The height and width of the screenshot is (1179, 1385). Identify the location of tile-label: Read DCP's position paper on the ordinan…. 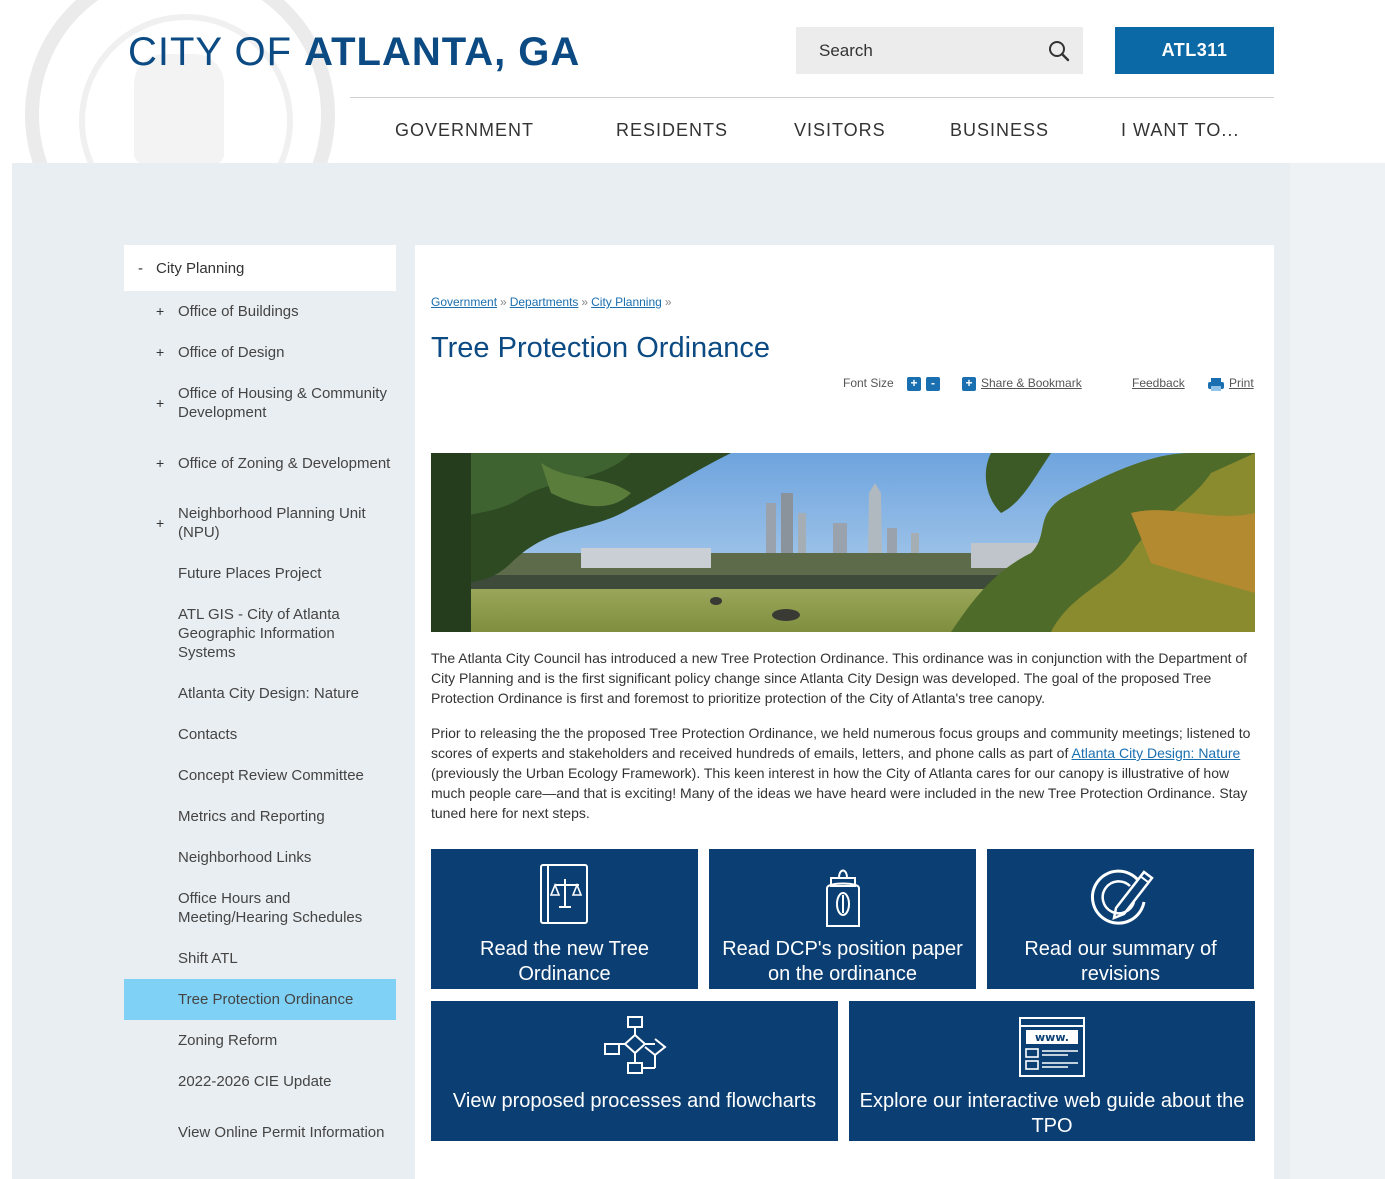
(842, 961).